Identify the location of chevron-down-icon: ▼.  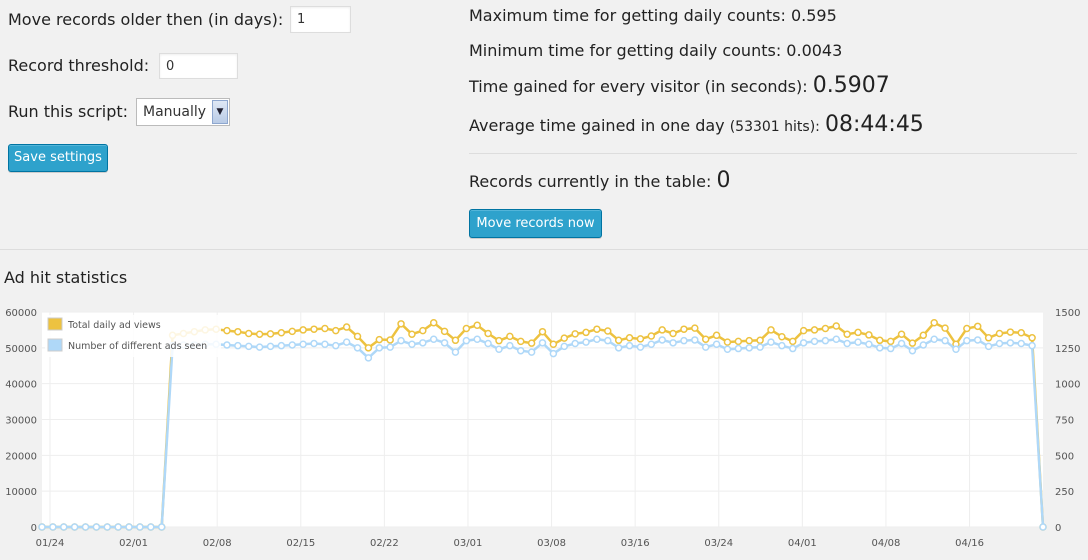
(220, 112).